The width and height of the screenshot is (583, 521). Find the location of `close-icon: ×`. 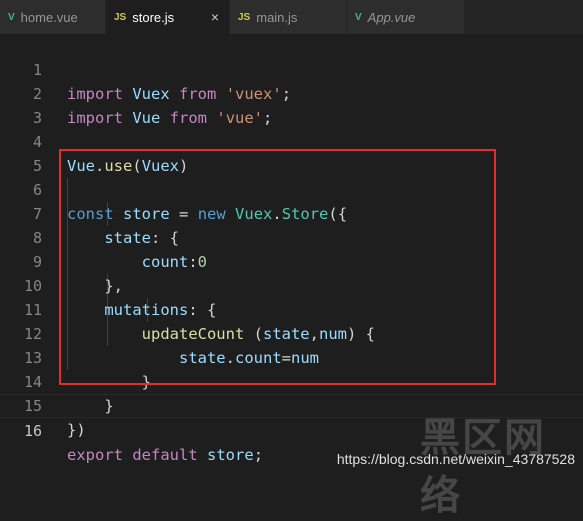

close-icon: × is located at coordinates (215, 17).